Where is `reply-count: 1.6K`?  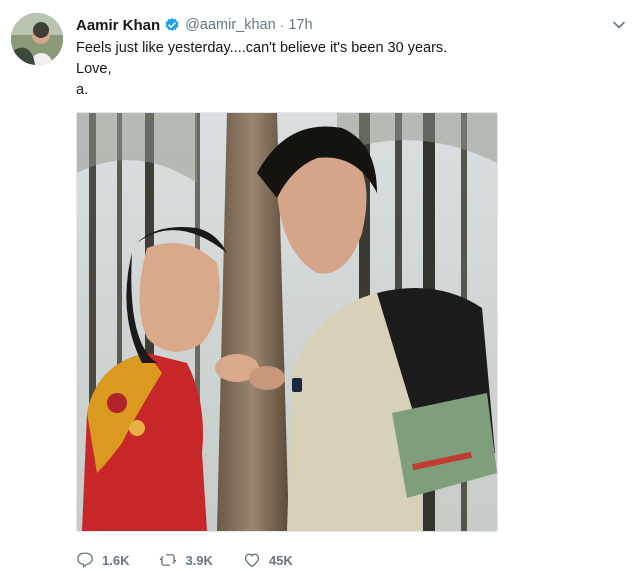
reply-count: 1.6K is located at coordinates (116, 560).